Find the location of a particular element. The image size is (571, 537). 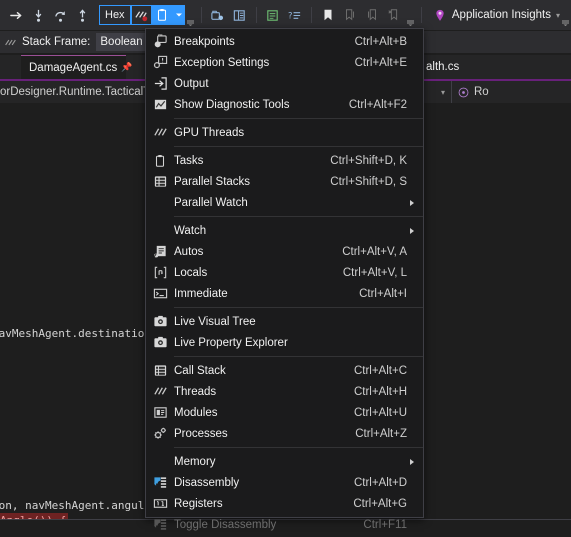

menu-item-modules: Modules Ctrl+Alt+U is located at coordinates (284, 412).